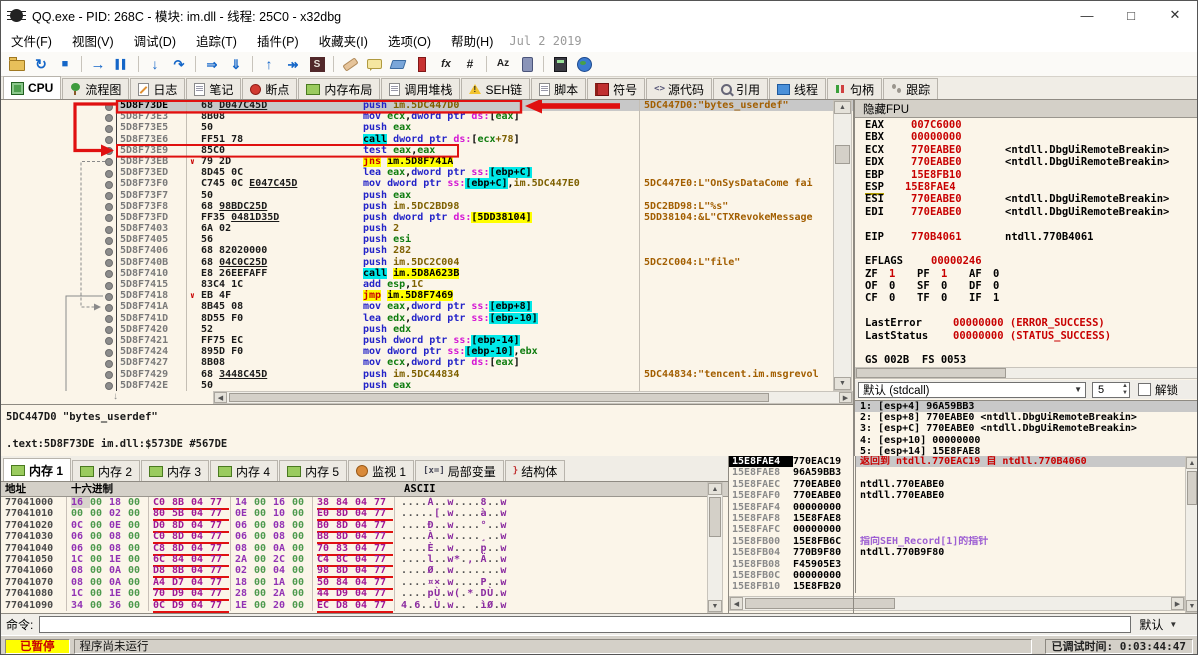  Describe the element at coordinates (535, 470) in the screenshot. I see `dump-tab-结构体: } 结构体` at that location.